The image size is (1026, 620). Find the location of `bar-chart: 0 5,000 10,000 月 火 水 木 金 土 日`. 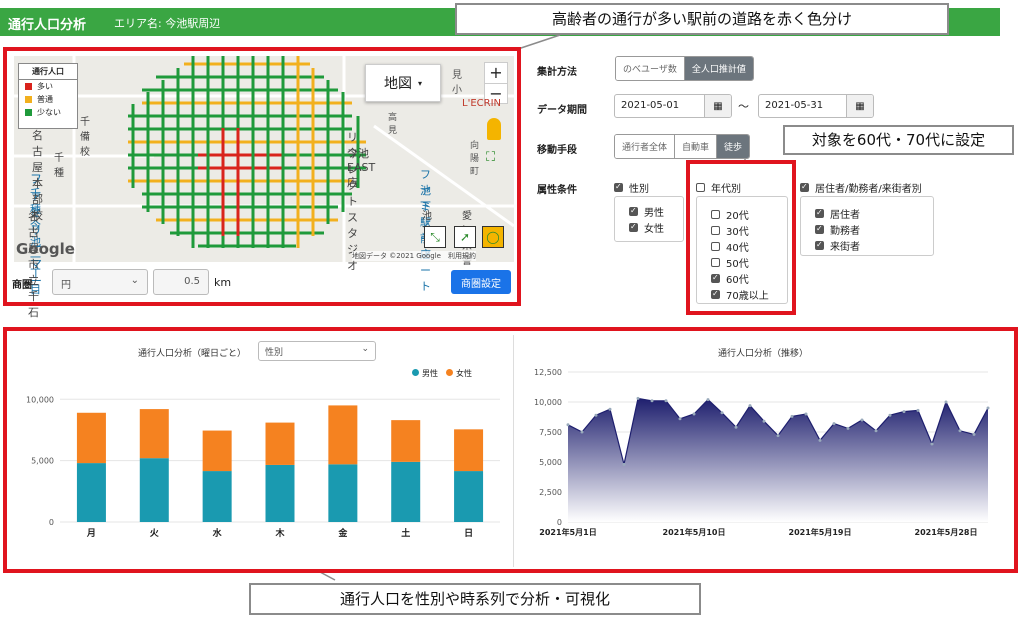

bar-chart: 0 5,000 10,000 月 火 水 木 金 土 日 is located at coordinates (263, 467).